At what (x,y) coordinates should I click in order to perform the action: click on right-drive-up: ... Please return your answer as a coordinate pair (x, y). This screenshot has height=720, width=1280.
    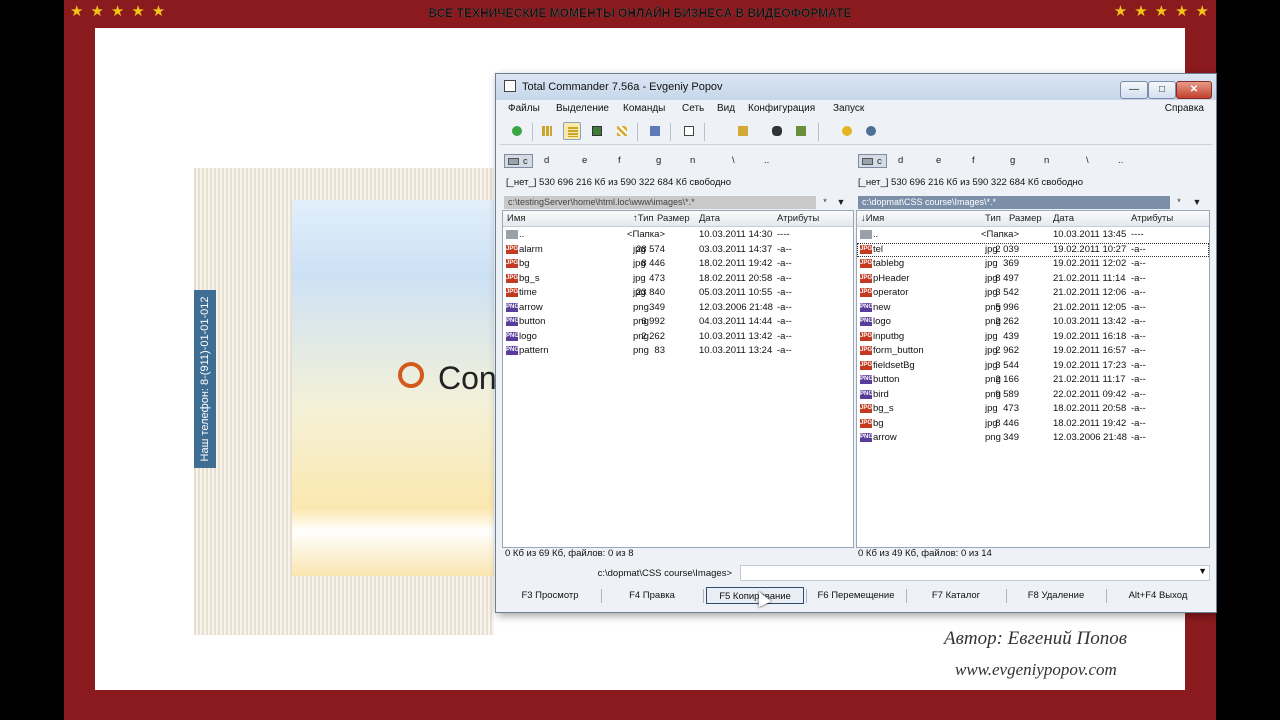
    Looking at the image, I should click on (1120, 161).